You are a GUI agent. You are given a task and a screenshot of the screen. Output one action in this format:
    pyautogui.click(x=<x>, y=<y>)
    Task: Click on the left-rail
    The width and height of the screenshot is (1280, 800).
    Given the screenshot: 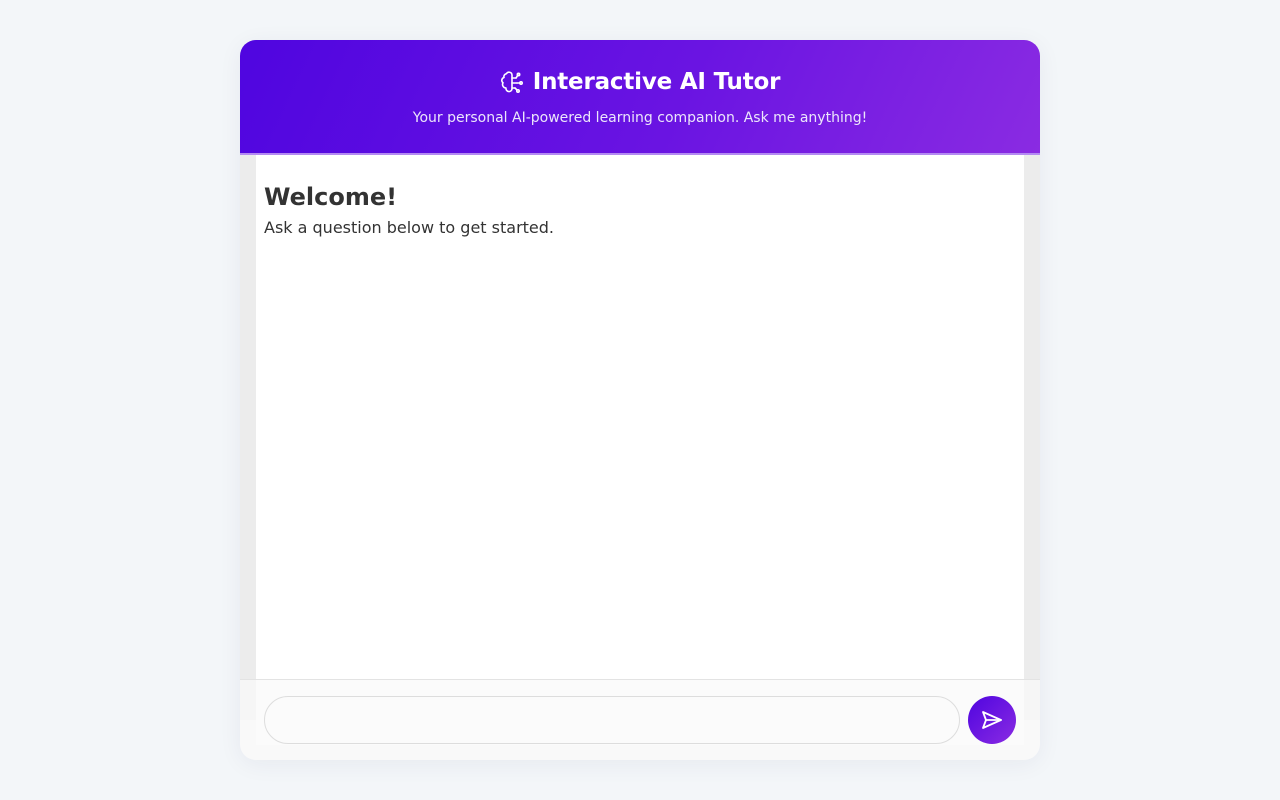 What is the action you would take?
    pyautogui.click(x=248, y=437)
    